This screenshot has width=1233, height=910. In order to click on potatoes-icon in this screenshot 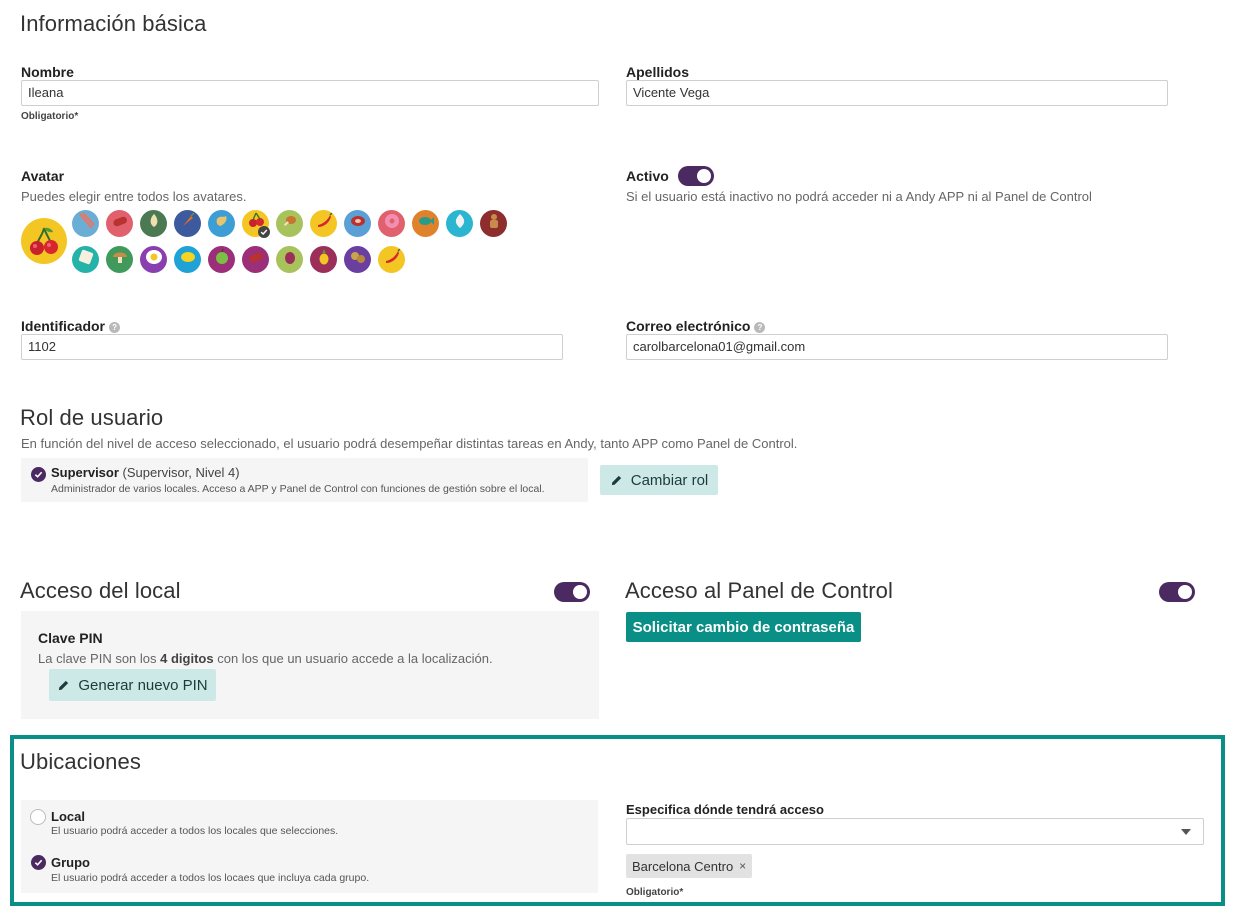, I will do `click(358, 259)`.